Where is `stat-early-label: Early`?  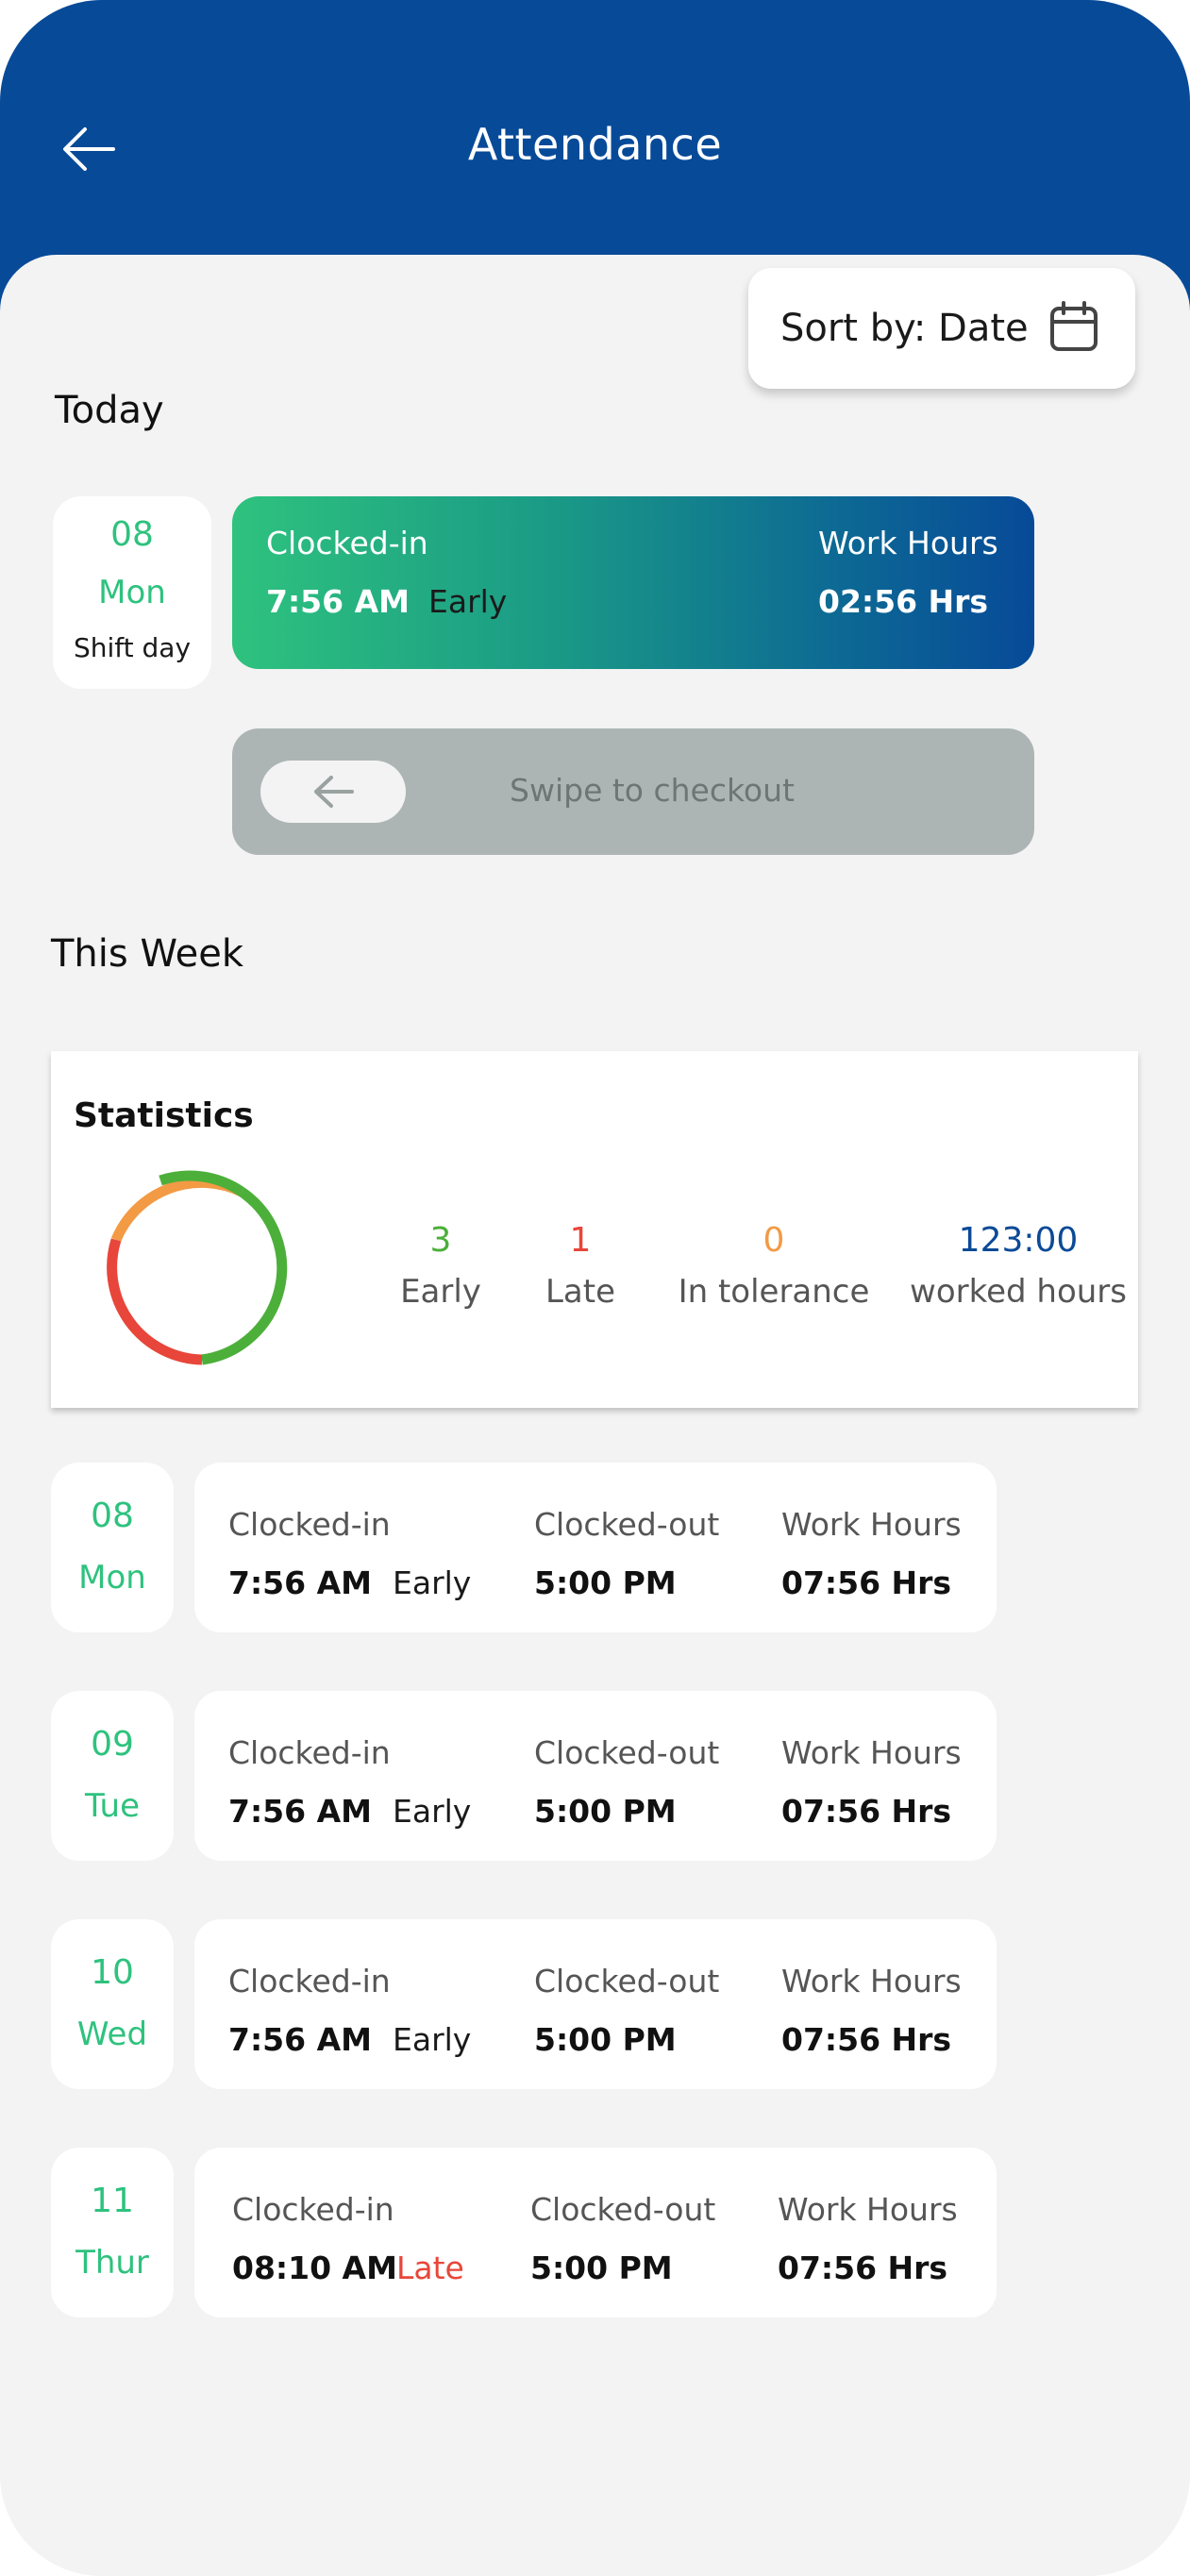
stat-early-label: Early is located at coordinates (440, 1292).